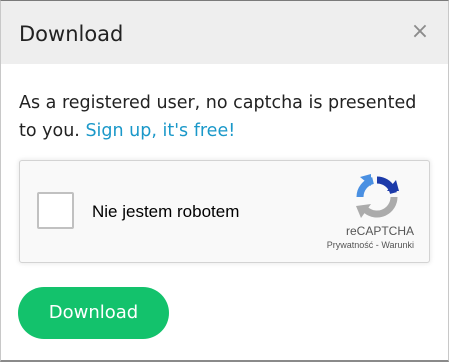  Describe the element at coordinates (350, 245) in the screenshot. I see `recaptcha-privacy-link: Prywatność` at that location.